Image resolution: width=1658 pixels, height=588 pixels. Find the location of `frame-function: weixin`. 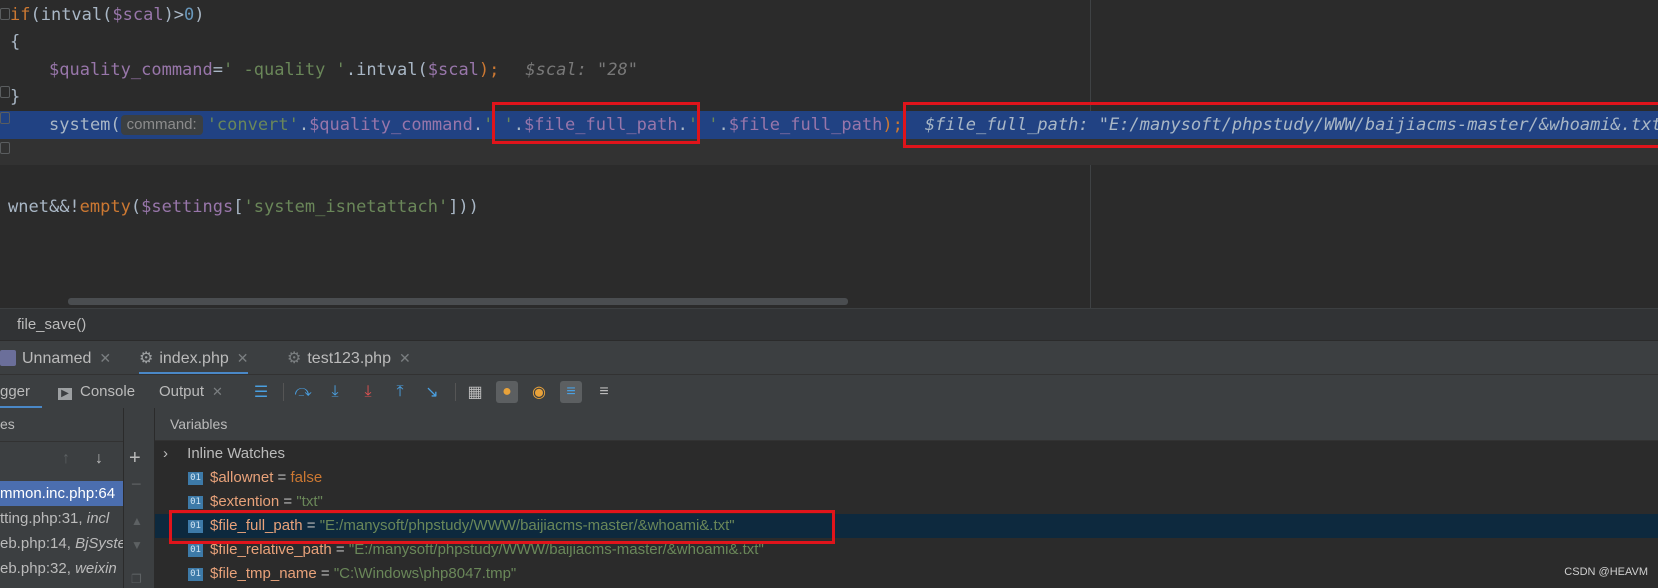

frame-function: weixin is located at coordinates (96, 568).